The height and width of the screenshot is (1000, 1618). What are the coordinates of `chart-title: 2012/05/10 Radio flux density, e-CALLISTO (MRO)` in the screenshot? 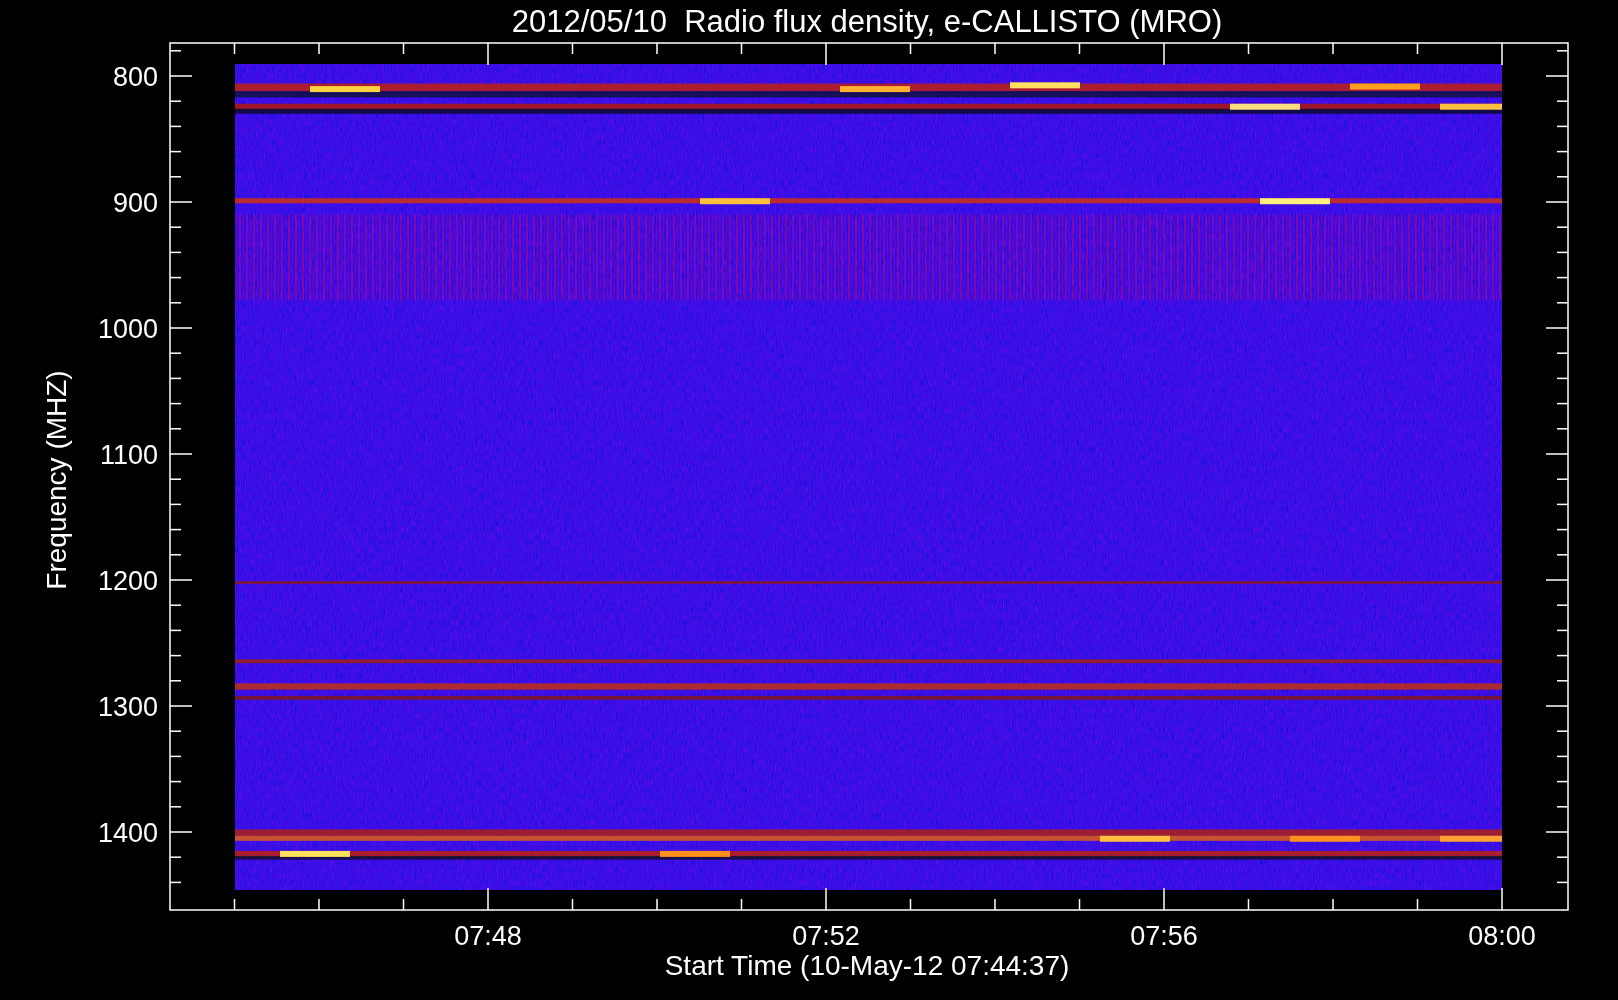 It's located at (867, 21).